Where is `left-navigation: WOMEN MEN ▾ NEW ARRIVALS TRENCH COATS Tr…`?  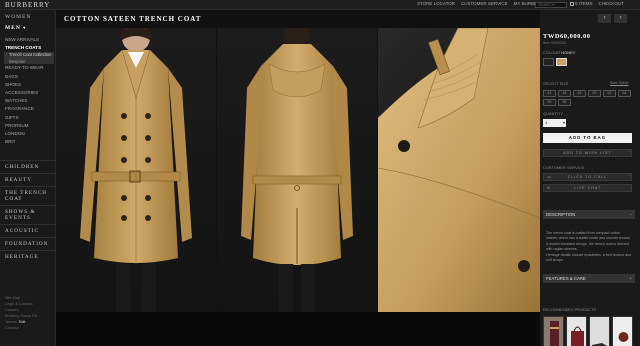 left-navigation: WOMEN MEN ▾ NEW ARRIVALS TRENCH COATS Tr… is located at coordinates (28, 178).